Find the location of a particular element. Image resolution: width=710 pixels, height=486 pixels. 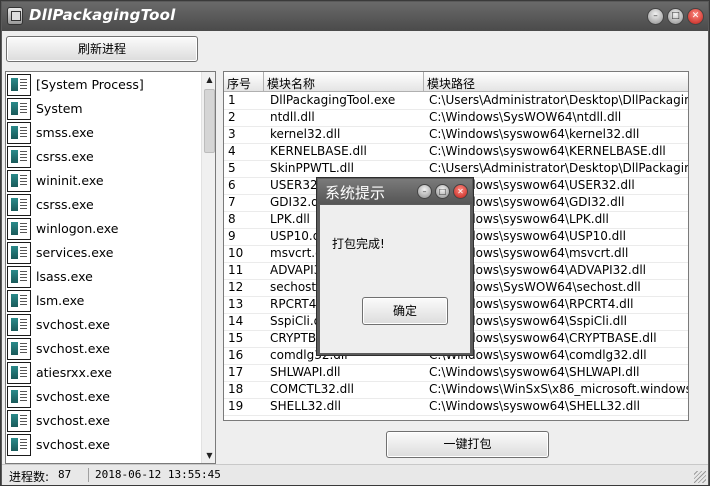

system-prompt-dialog: 系统提示 – □ ✕ 打包完成! 确定 is located at coordinates (395, 266).